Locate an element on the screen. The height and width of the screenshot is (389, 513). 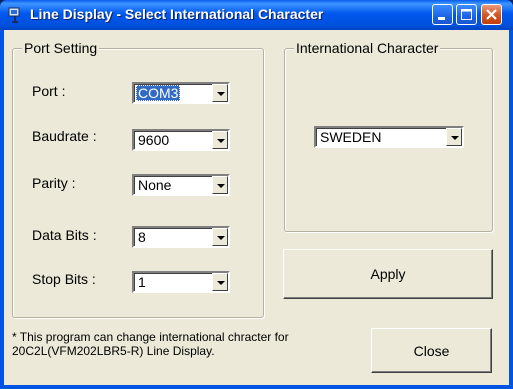
baudrate-value: 9600 is located at coordinates (154, 140).